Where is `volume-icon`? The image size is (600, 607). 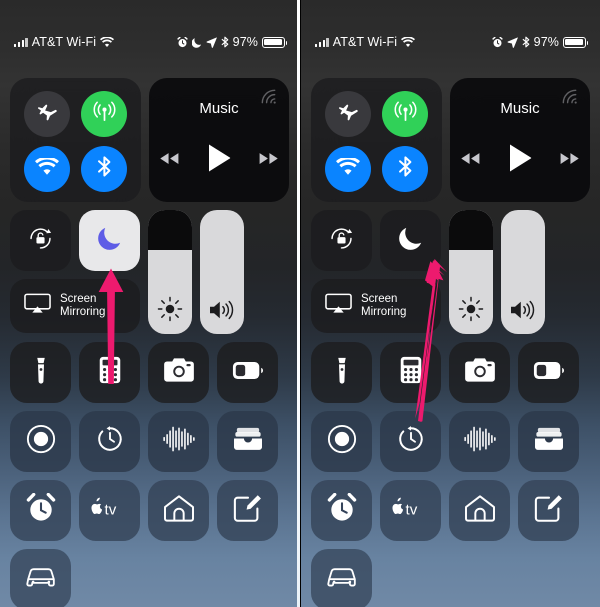 volume-icon is located at coordinates (523, 310).